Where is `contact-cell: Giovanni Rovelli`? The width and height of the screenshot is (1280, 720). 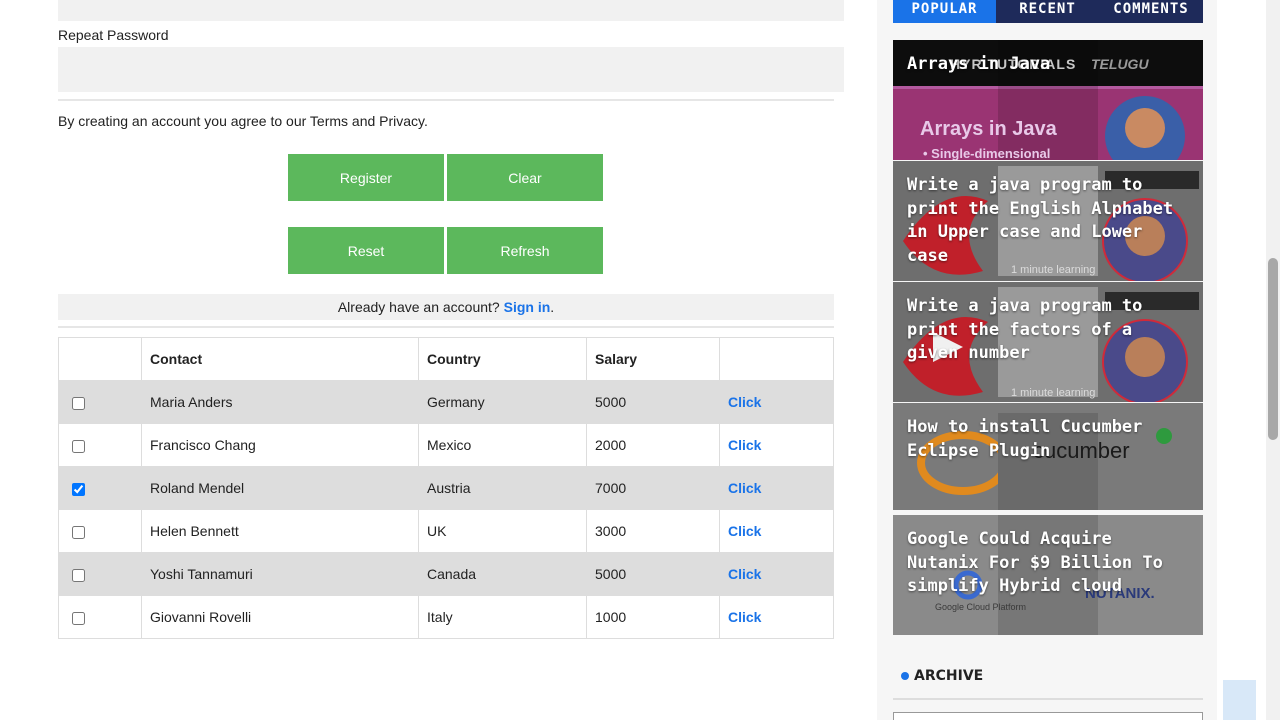 contact-cell: Giovanni Rovelli is located at coordinates (280, 617).